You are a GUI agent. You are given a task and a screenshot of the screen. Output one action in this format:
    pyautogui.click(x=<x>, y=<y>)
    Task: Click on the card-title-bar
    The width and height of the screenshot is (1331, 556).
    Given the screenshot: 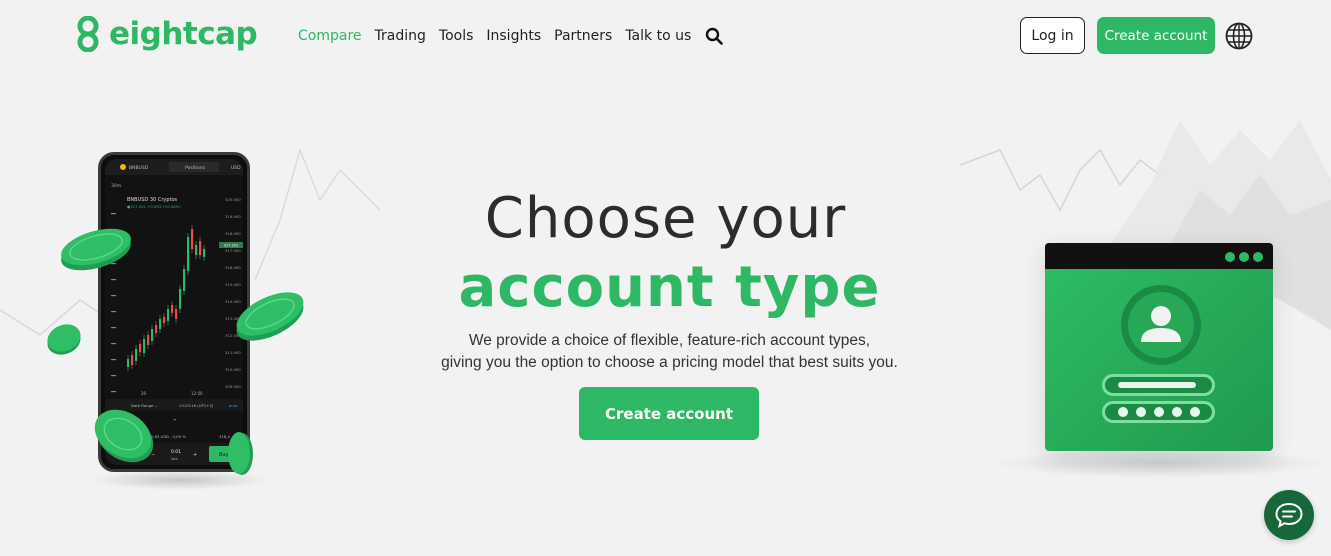 What is the action you would take?
    pyautogui.click(x=1159, y=256)
    